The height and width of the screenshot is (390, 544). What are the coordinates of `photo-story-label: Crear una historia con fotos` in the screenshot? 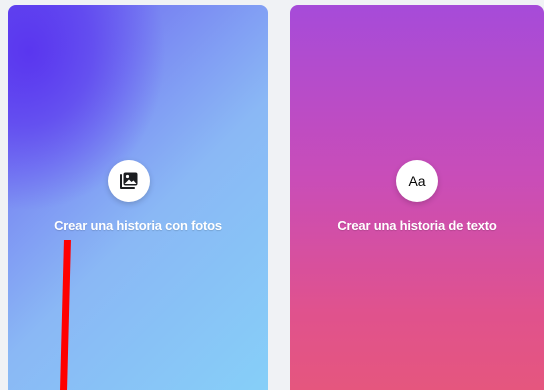 It's located at (138, 225).